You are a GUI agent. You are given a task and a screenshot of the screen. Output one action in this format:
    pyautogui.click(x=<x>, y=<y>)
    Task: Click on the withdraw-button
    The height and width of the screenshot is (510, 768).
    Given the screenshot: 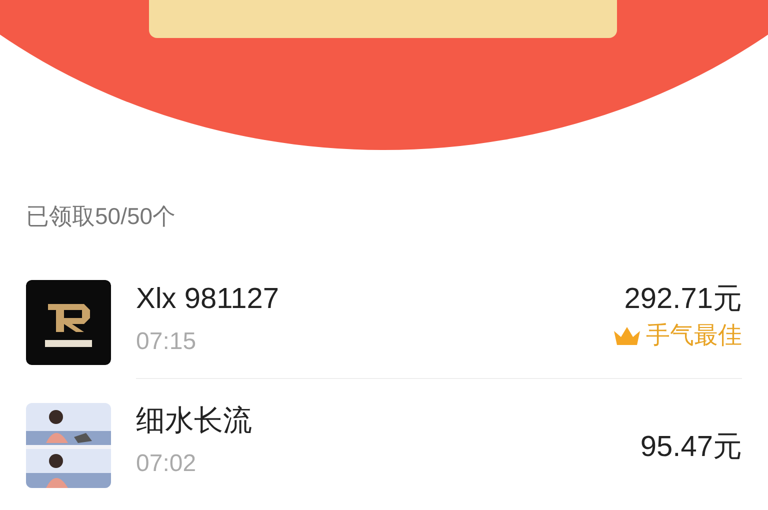 What is the action you would take?
    pyautogui.click(x=383, y=19)
    